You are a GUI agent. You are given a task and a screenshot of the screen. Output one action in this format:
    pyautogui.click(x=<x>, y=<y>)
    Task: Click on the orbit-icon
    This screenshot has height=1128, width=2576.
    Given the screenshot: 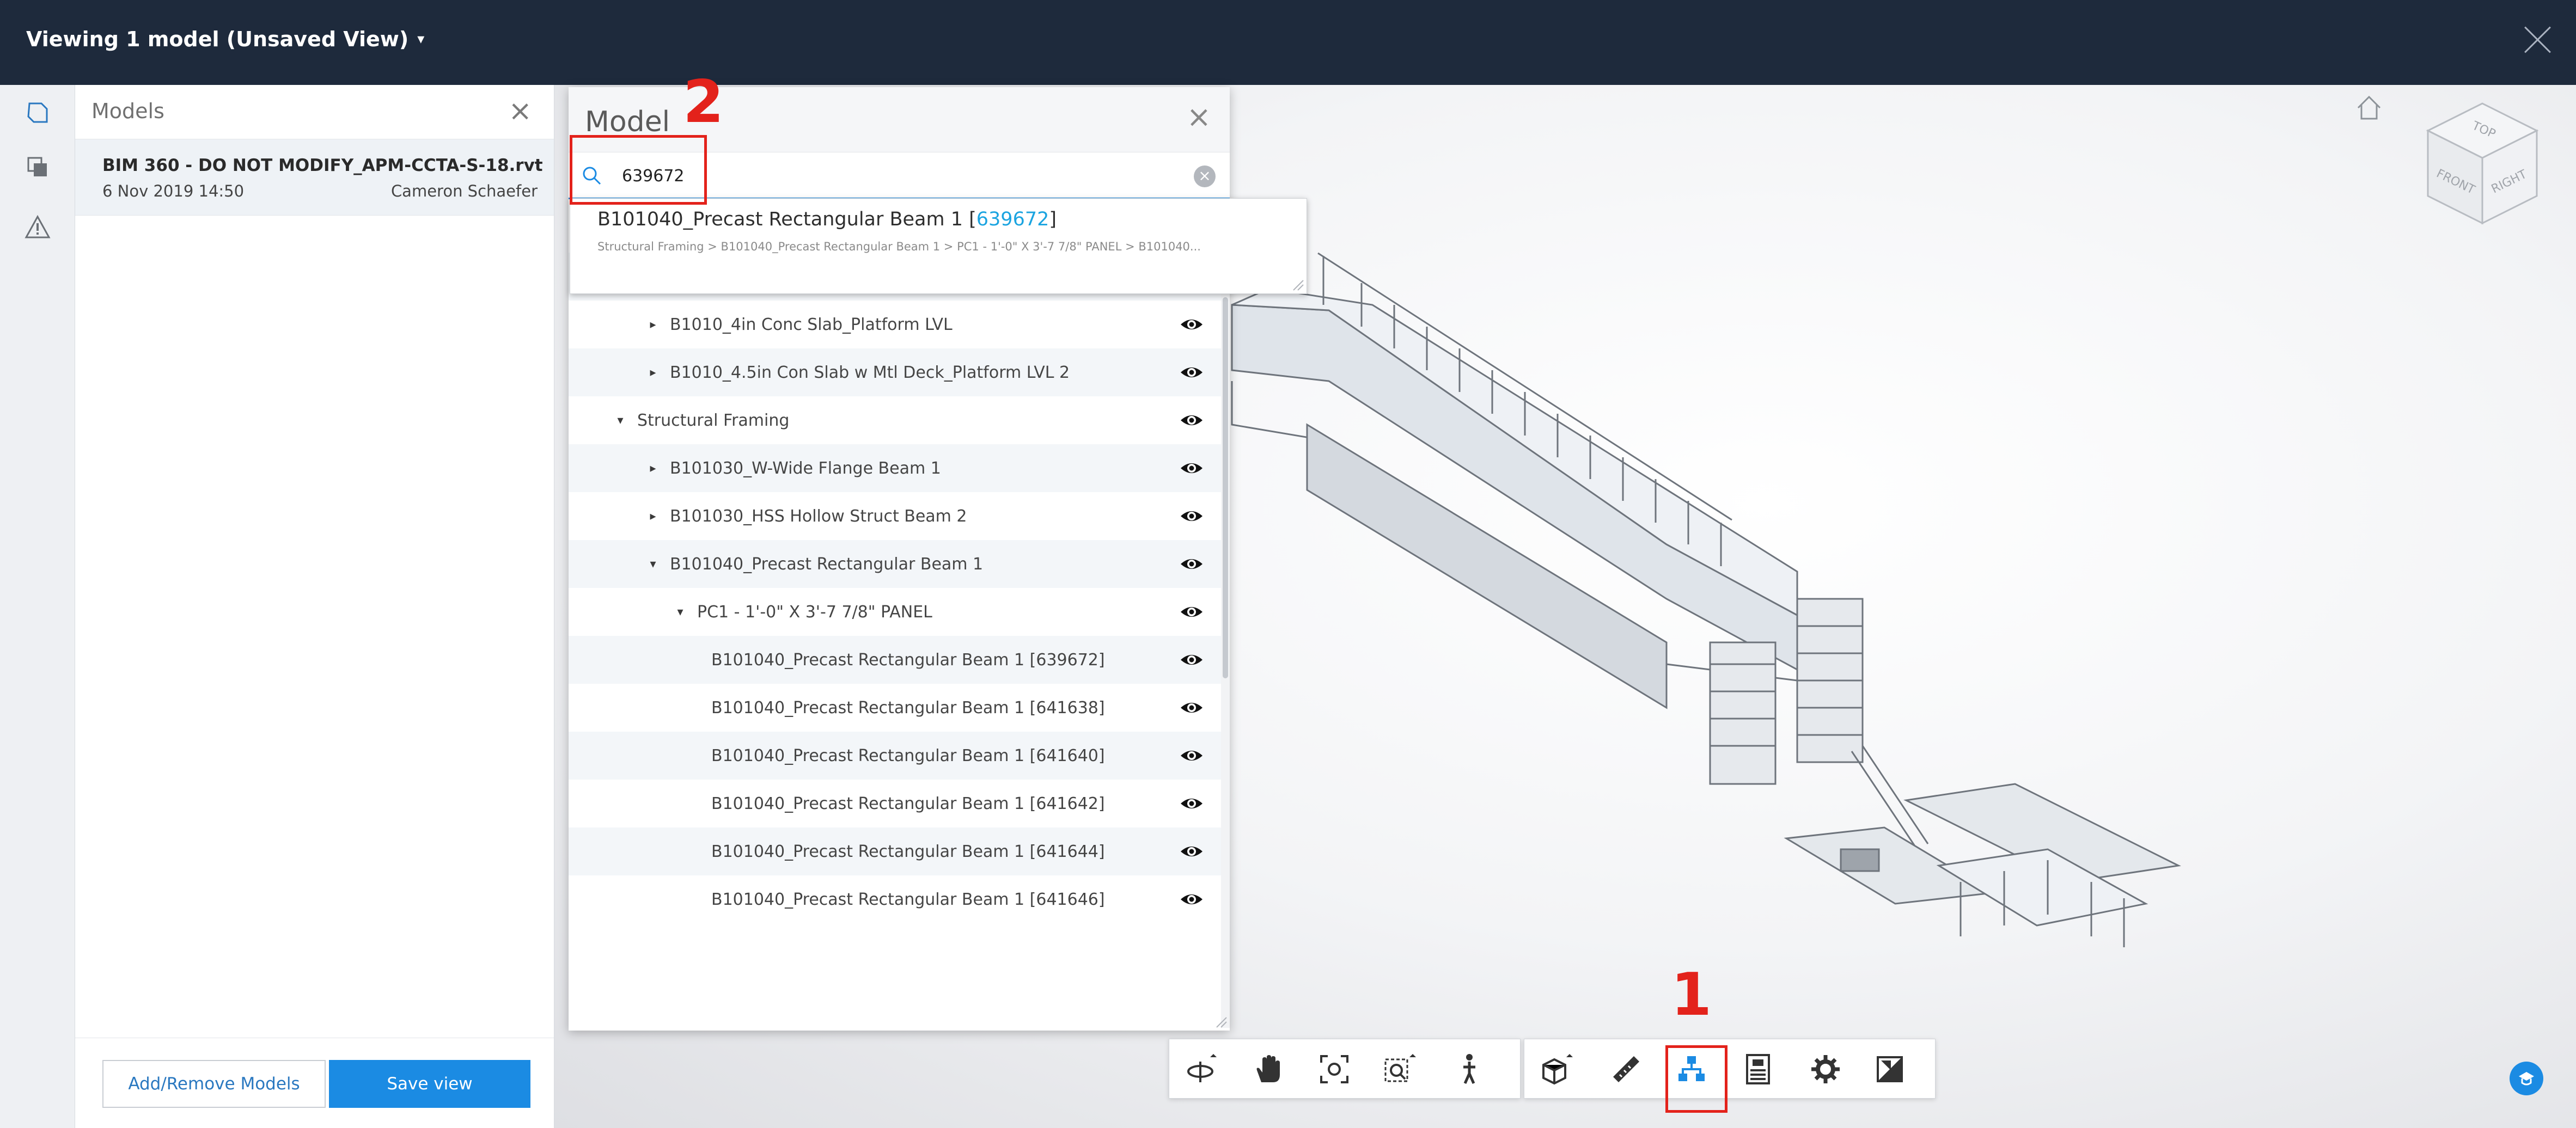 What is the action you would take?
    pyautogui.click(x=1201, y=1069)
    